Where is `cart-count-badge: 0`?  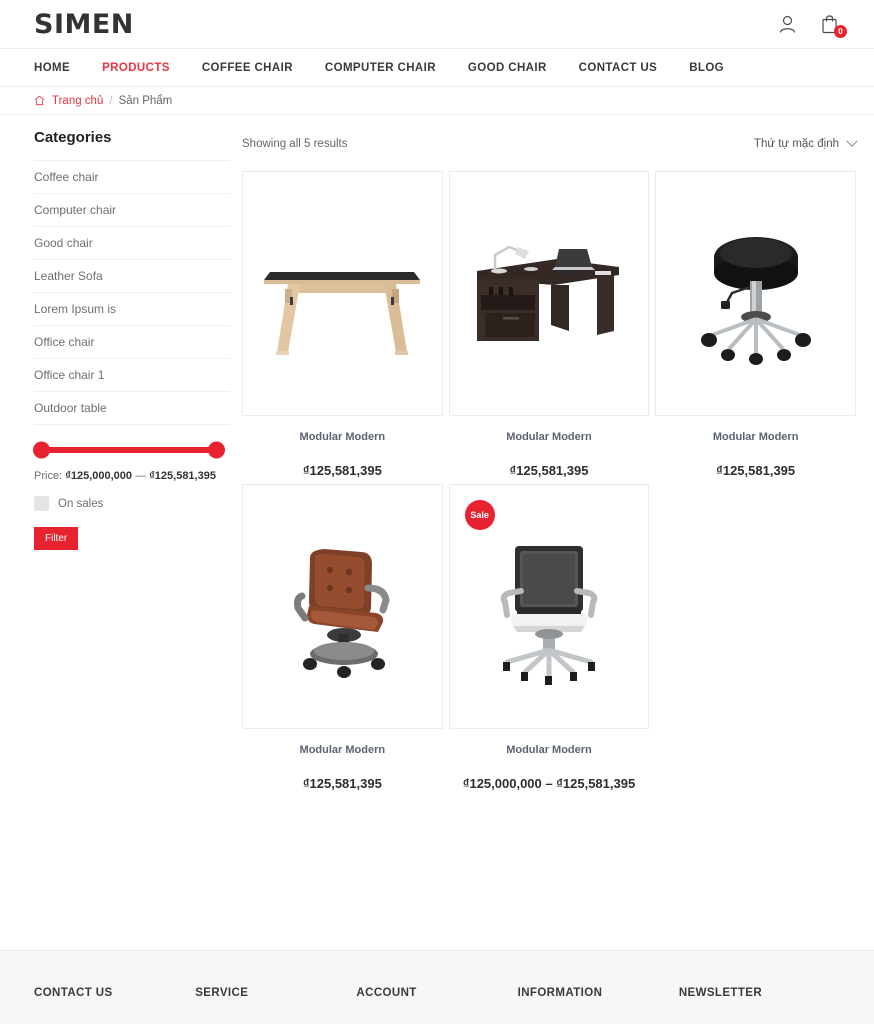 cart-count-badge: 0 is located at coordinates (840, 31).